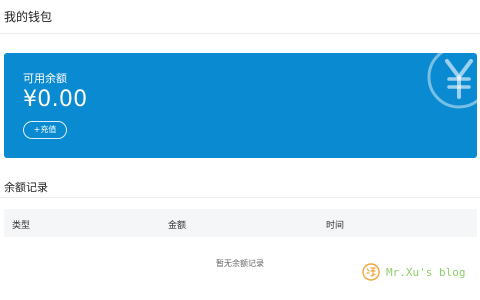 The image size is (480, 300). I want to click on page-title: 我的钱包, so click(28, 17).